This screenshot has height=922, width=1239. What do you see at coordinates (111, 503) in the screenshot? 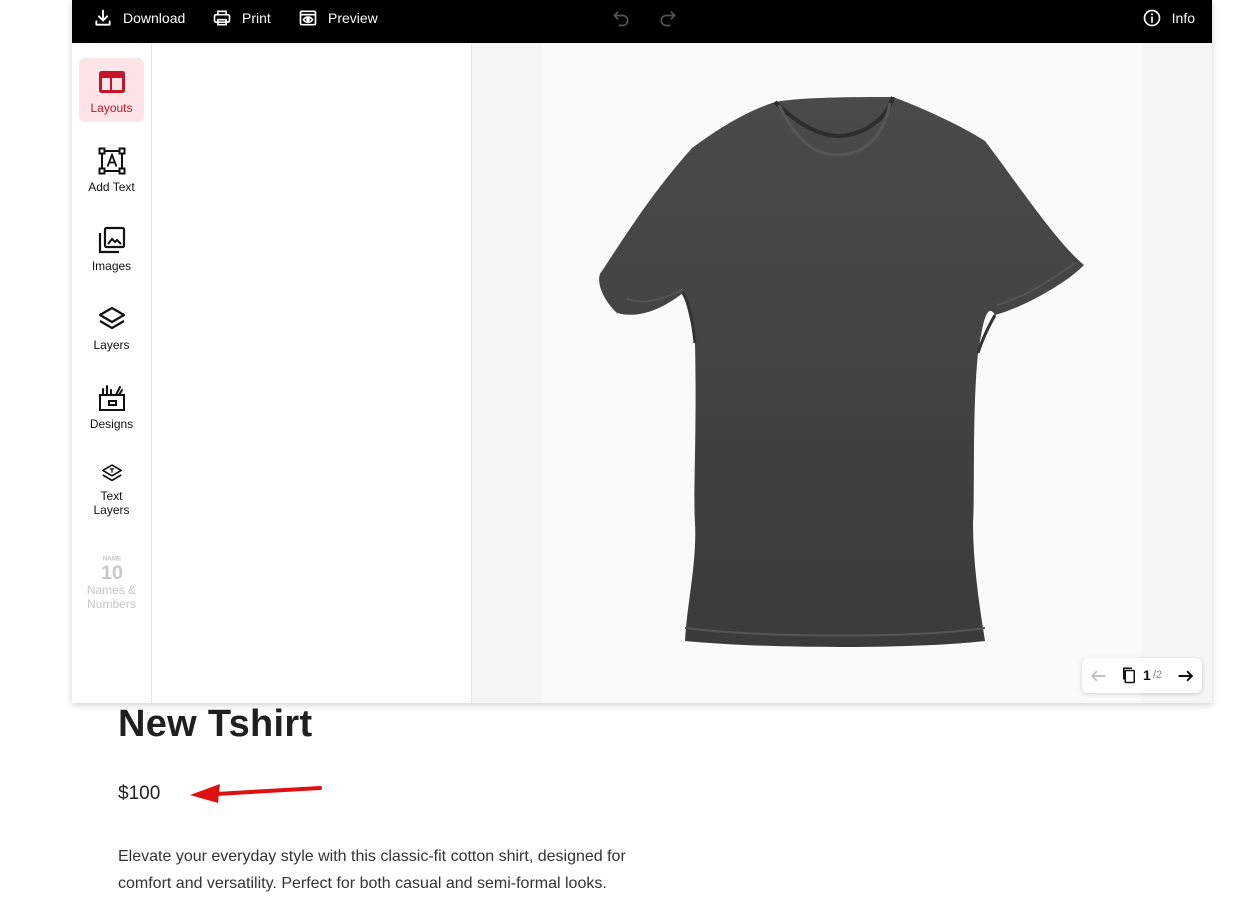
I see `rail-item-label: Text Layers` at bounding box center [111, 503].